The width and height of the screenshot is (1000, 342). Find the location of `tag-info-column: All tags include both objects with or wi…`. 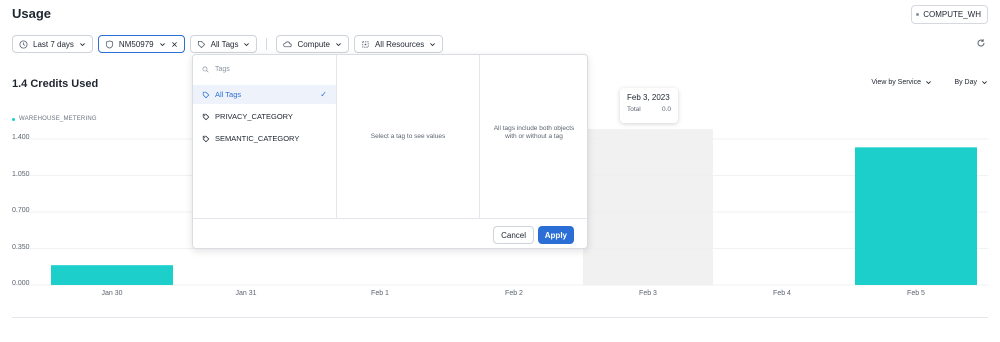

tag-info-column: All tags include both objects with or wi… is located at coordinates (534, 136).